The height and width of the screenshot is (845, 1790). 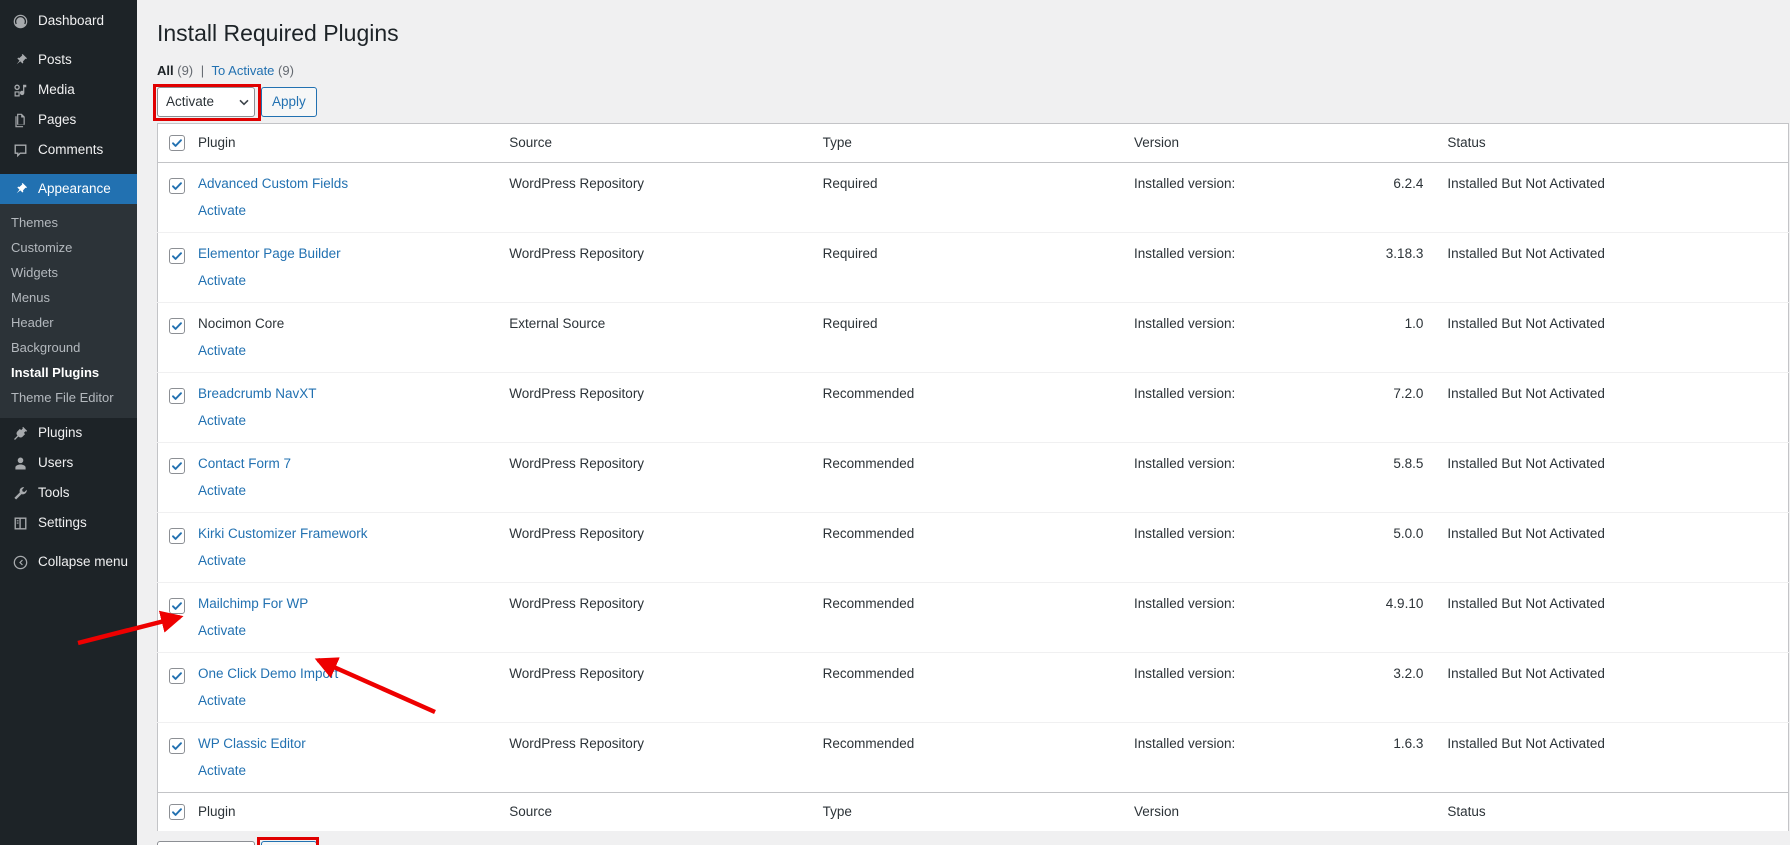 I want to click on plugin-version-cell: Installed version: 1.0, so click(x=1290, y=337).